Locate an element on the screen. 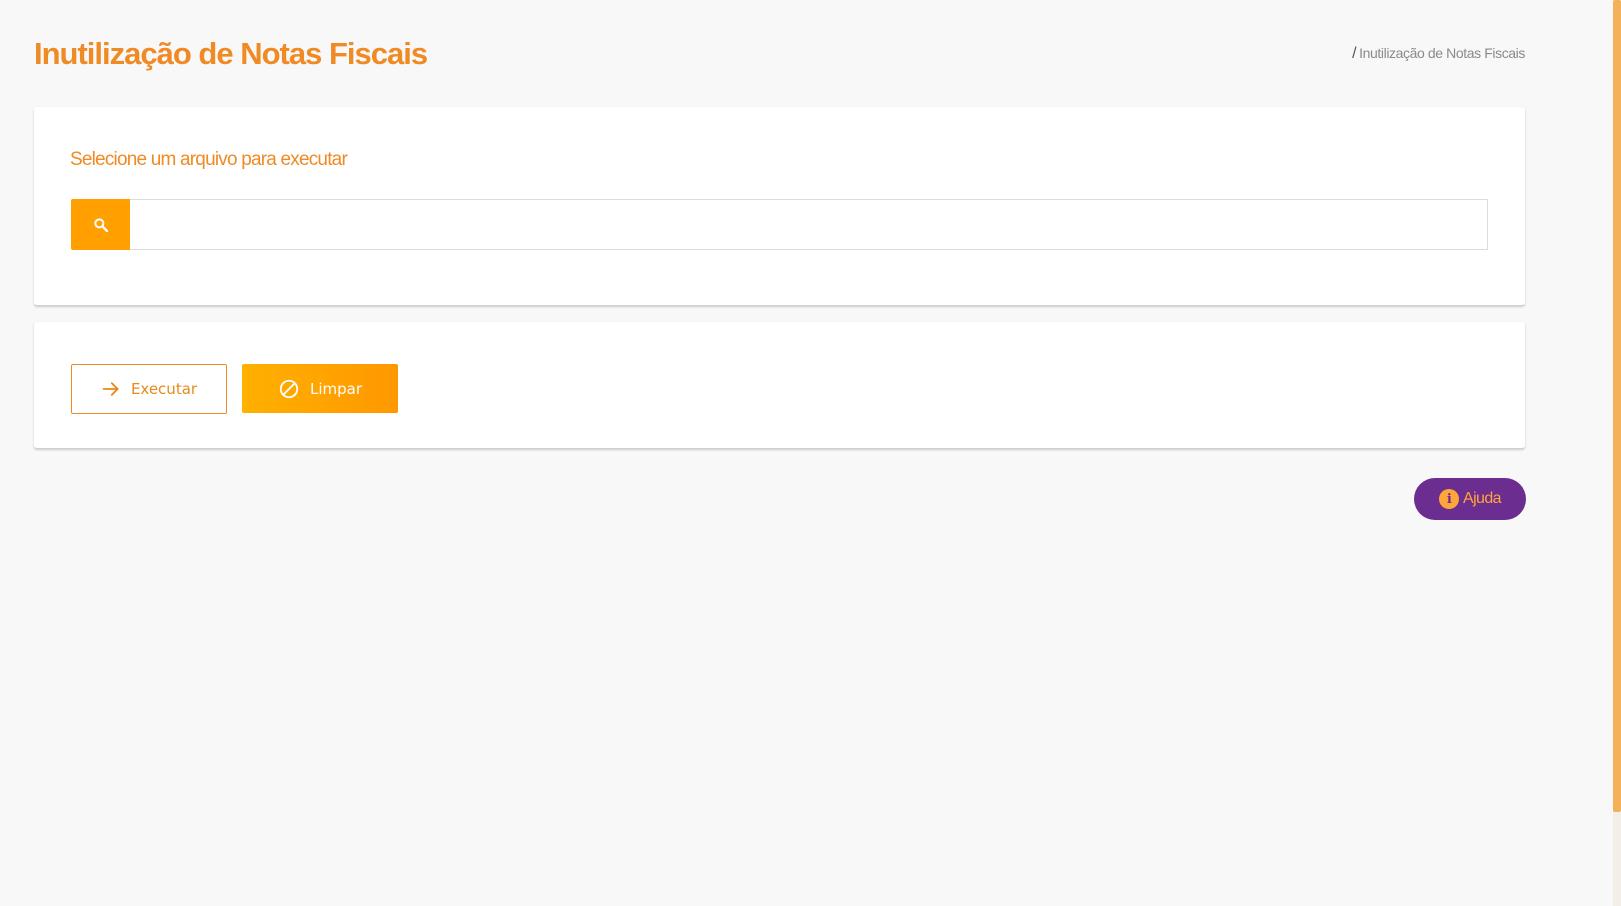  scrollbar-track is located at coordinates (1617, 453).